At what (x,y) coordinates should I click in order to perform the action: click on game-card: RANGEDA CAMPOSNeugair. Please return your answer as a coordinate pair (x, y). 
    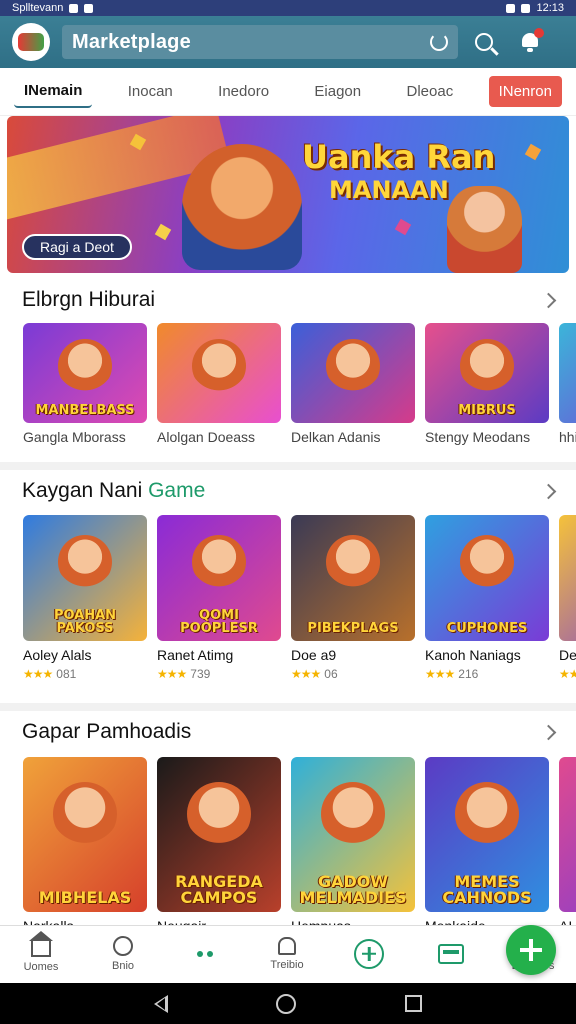
    Looking at the image, I should click on (219, 845).